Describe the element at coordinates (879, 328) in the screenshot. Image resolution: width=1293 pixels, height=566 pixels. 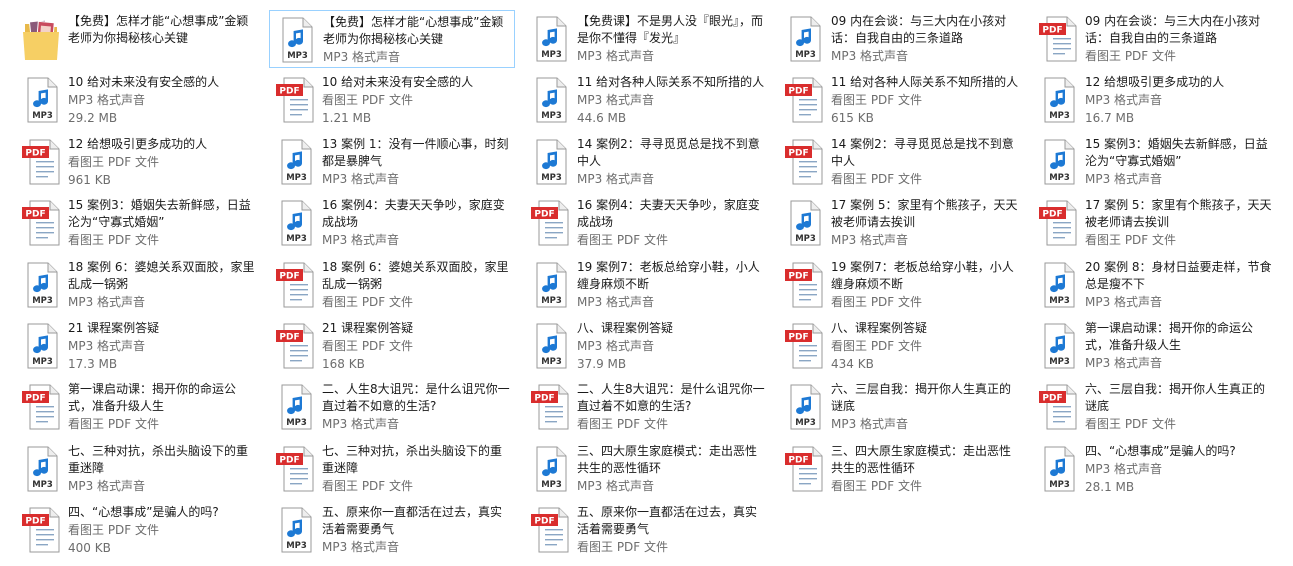
I see `file-name: 八、课程案例答疑` at that location.